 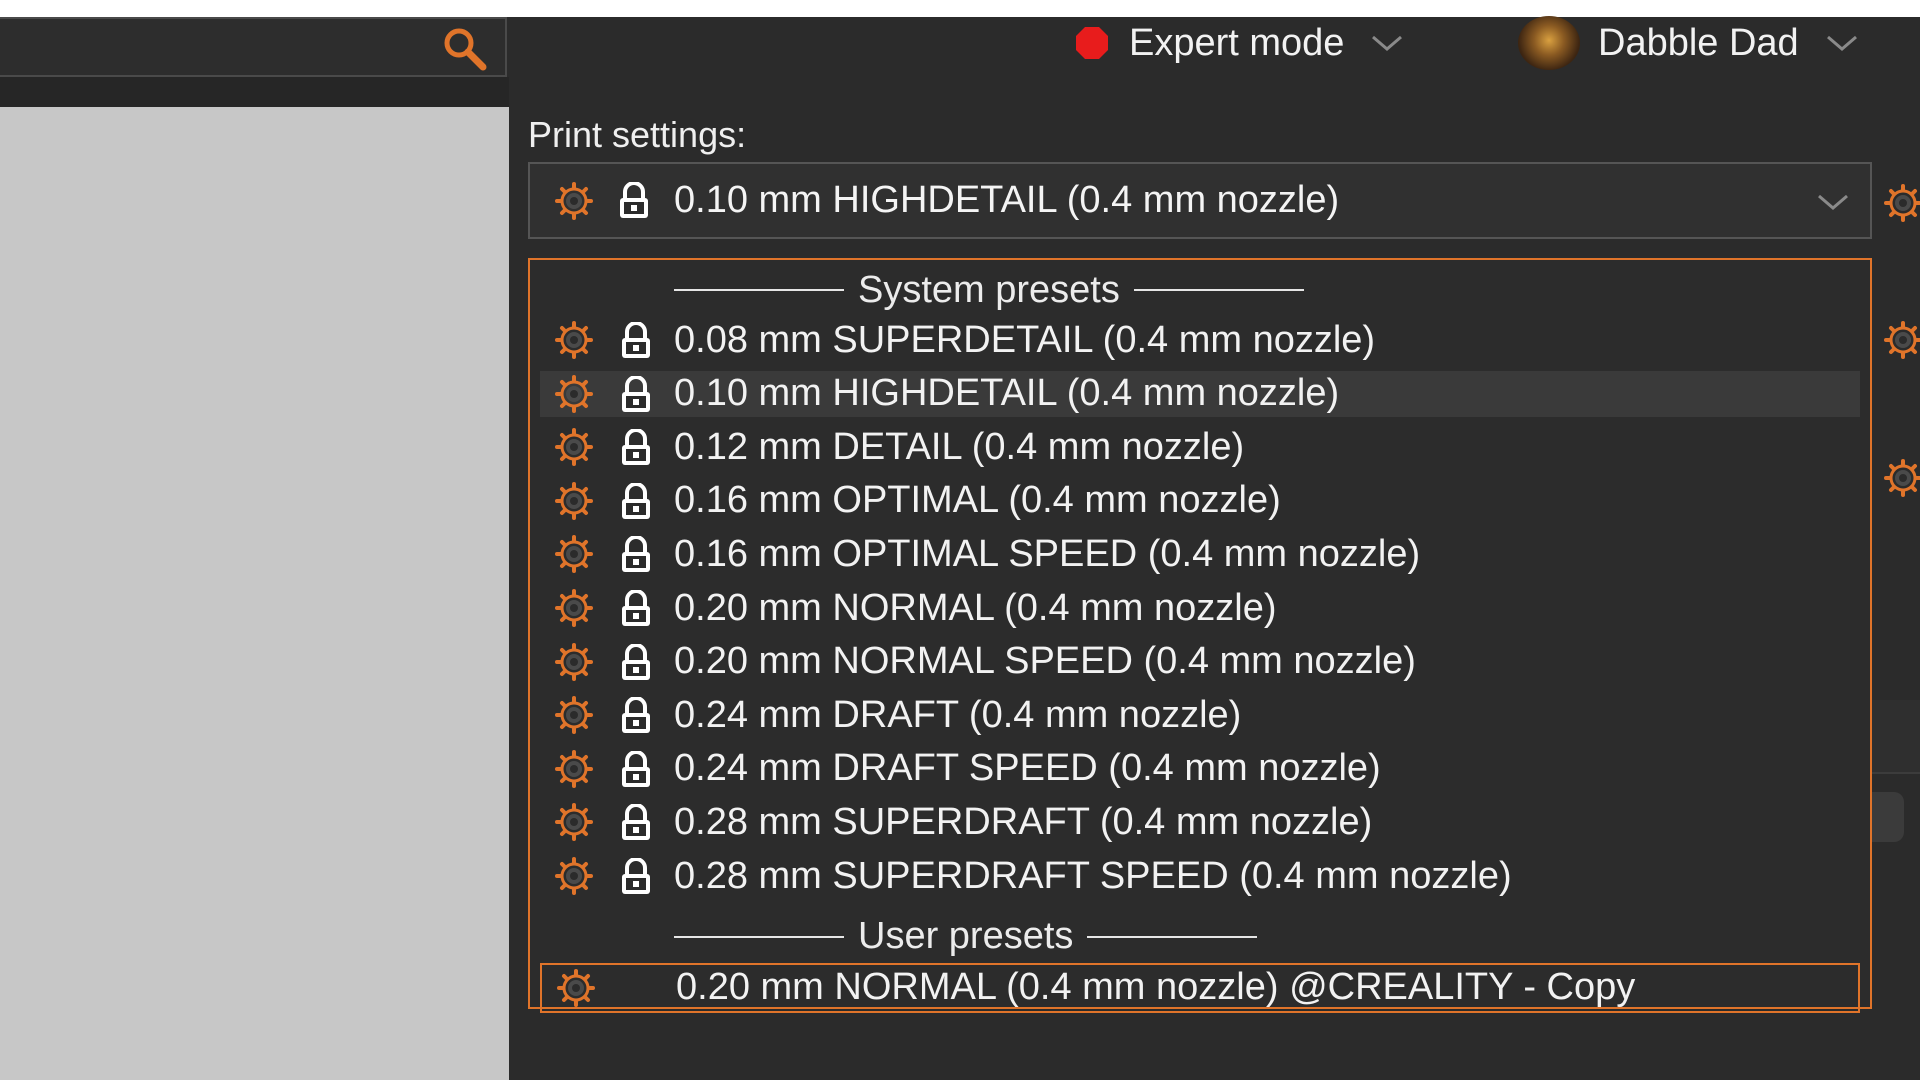 What do you see at coordinates (1698, 42) in the screenshot?
I see `user-name: Dabble Dad` at bounding box center [1698, 42].